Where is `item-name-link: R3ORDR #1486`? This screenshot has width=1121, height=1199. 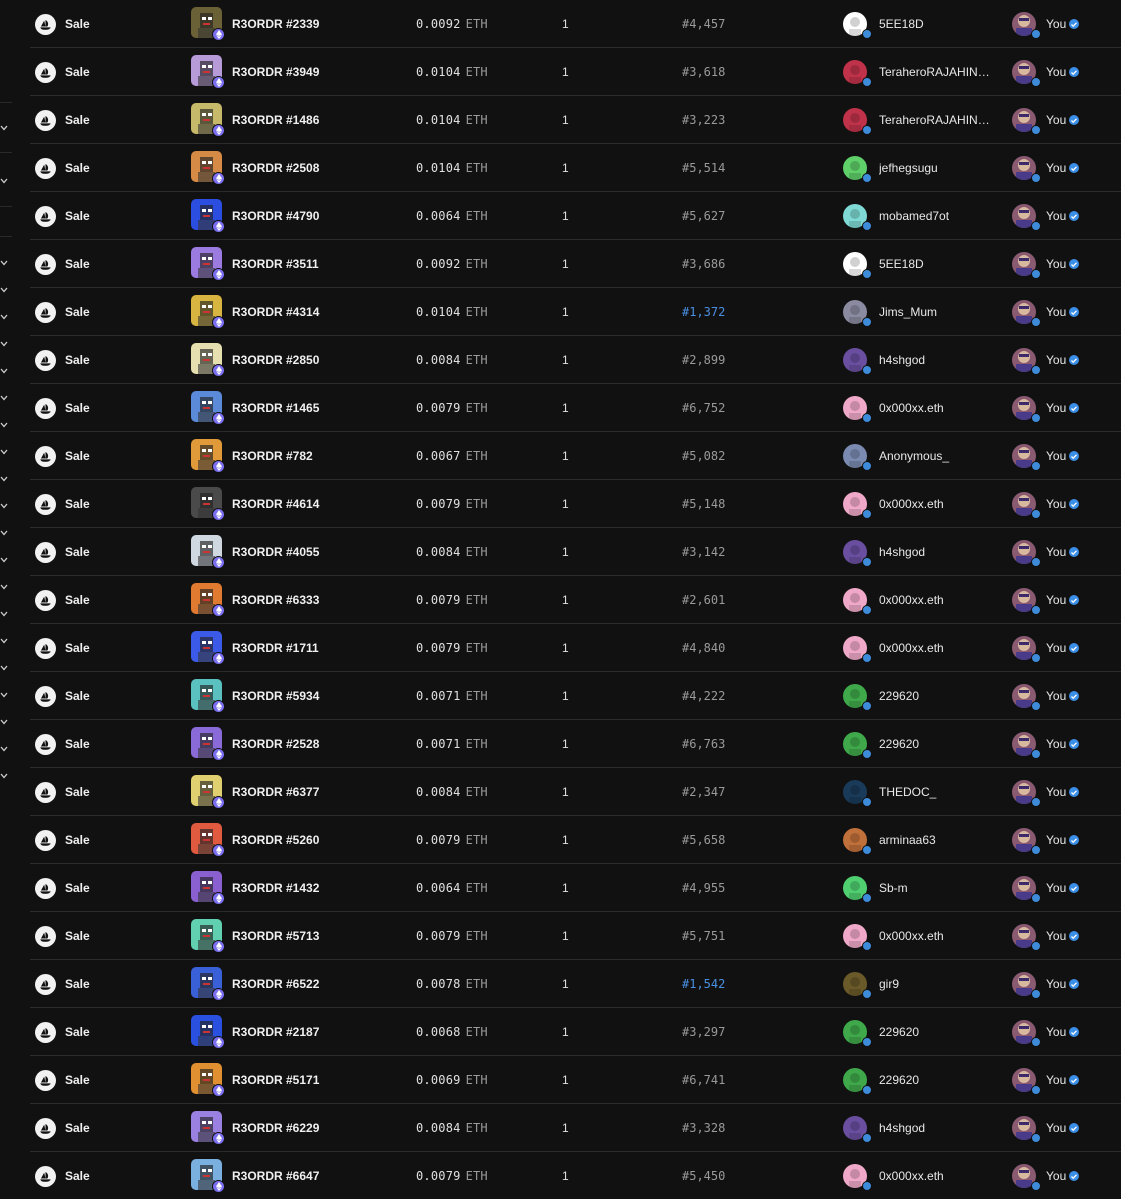
item-name-link: R3ORDR #1486 is located at coordinates (275, 120).